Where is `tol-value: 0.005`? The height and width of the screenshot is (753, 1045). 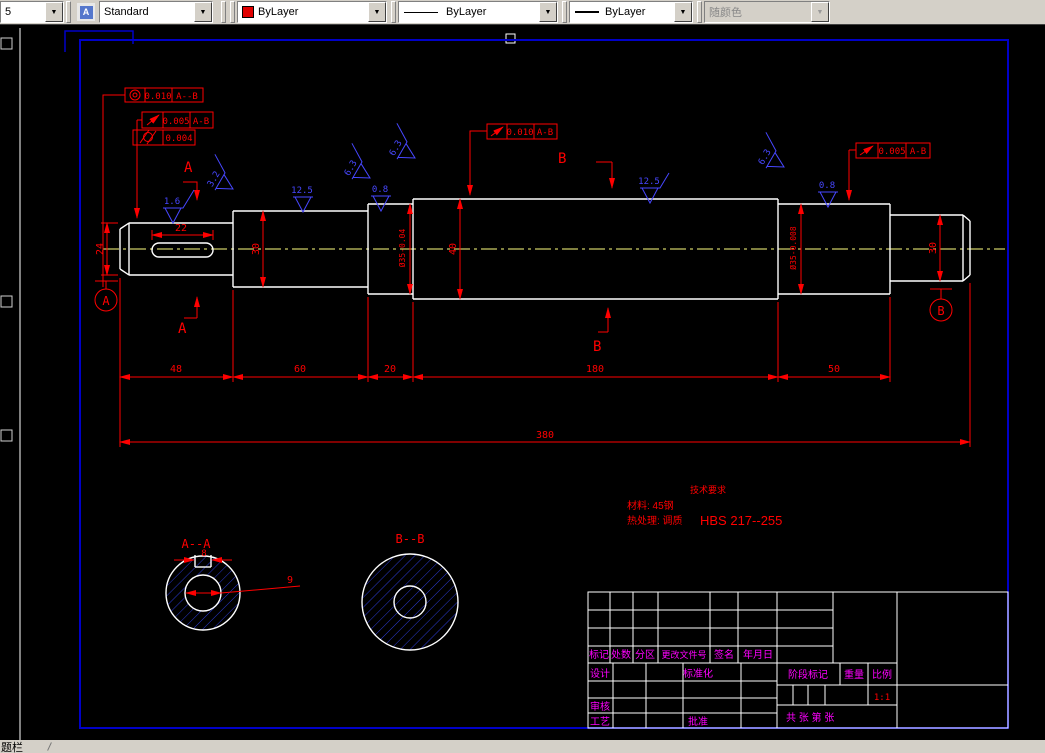
tol-value: 0.005 is located at coordinates (891, 152).